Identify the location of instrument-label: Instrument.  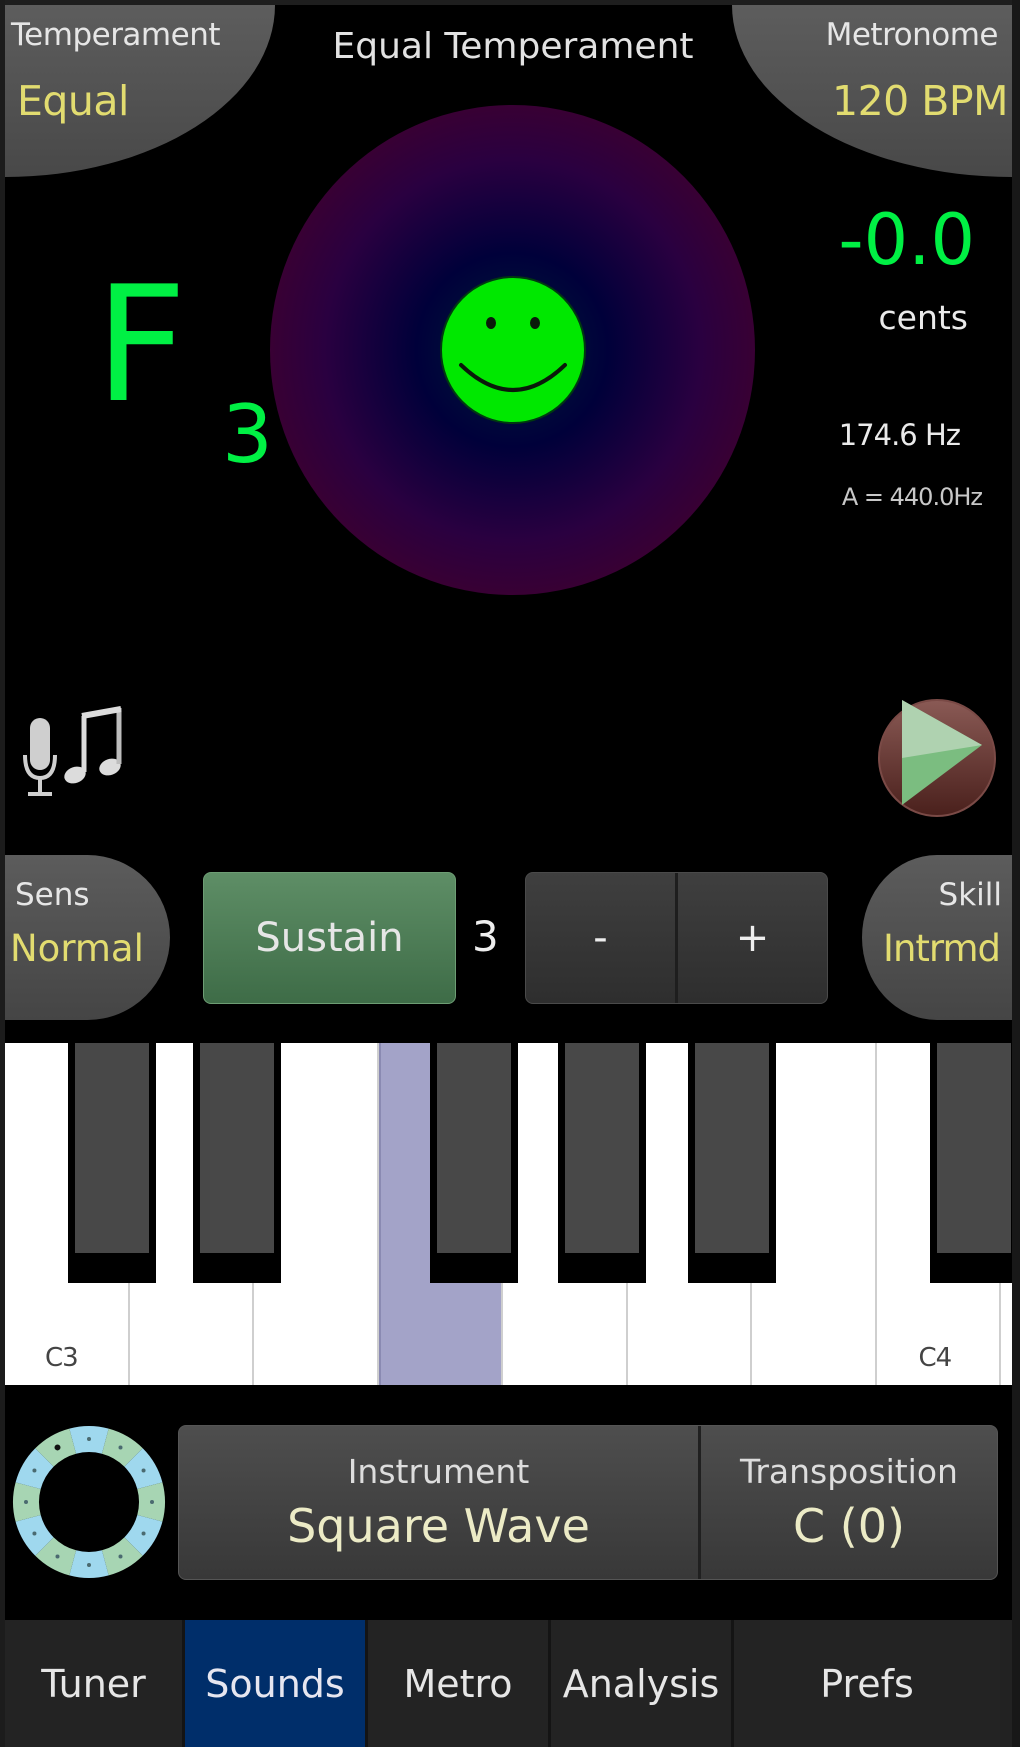
(438, 1471).